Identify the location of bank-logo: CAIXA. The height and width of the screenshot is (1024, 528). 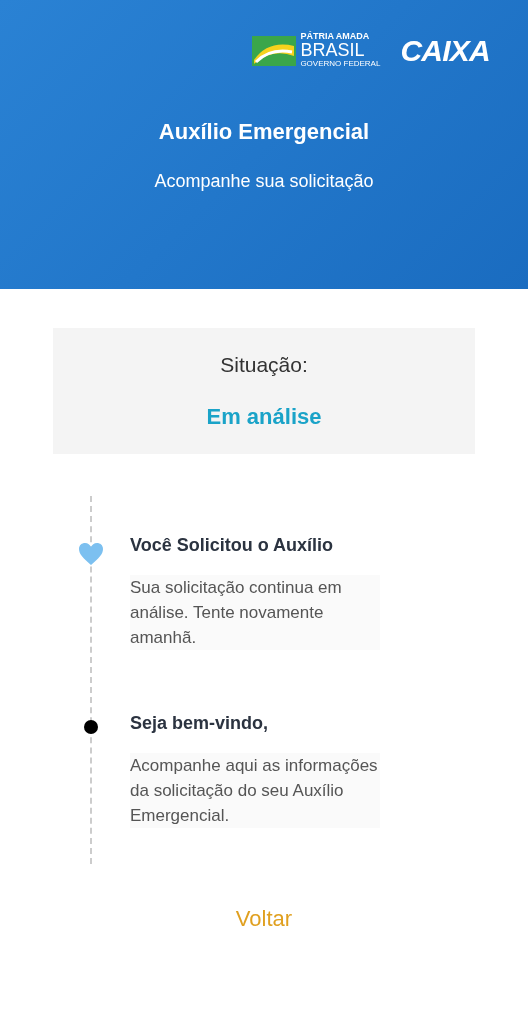
(445, 51).